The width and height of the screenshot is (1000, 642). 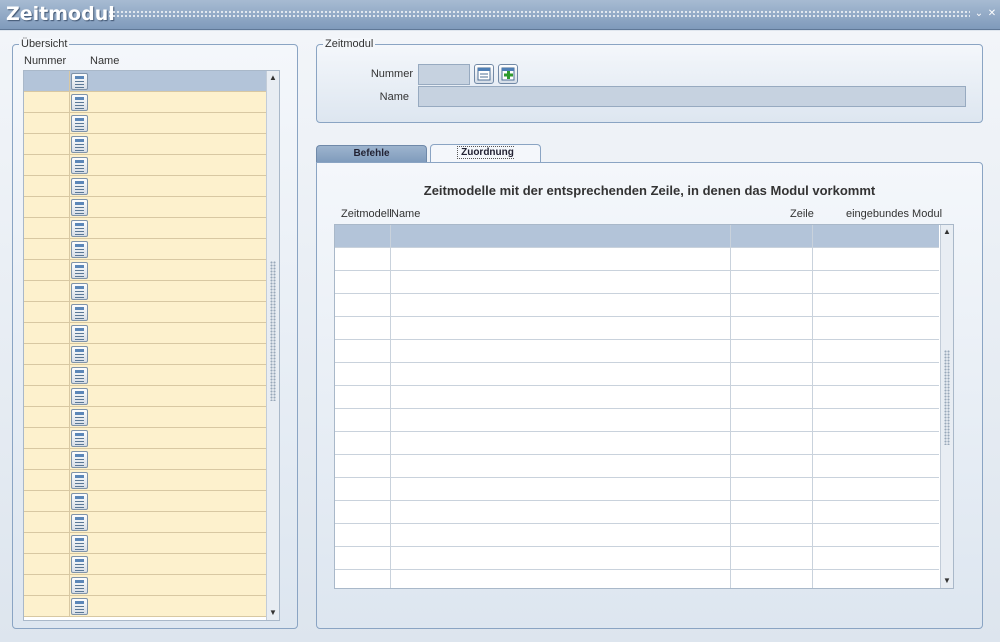 What do you see at coordinates (371, 154) in the screenshot?
I see `tab-befehle: Befehle` at bounding box center [371, 154].